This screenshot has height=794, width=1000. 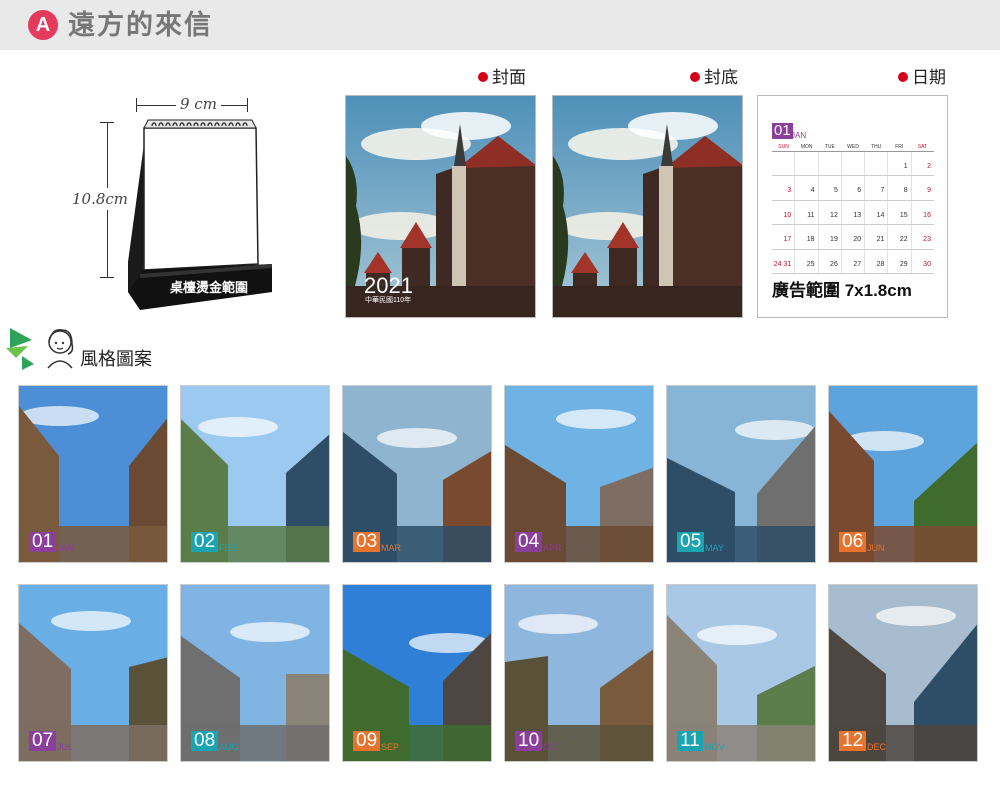 I want to click on calendar-week-row: 17 18 19 20 21 22 23, so click(x=853, y=237).